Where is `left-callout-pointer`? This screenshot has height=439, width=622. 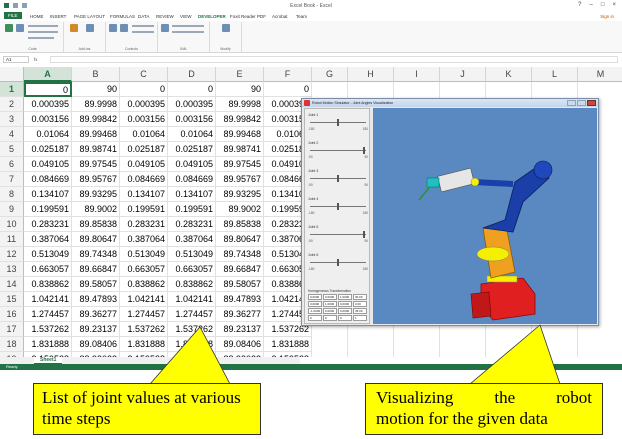 left-callout-pointer is located at coordinates (190, 355).